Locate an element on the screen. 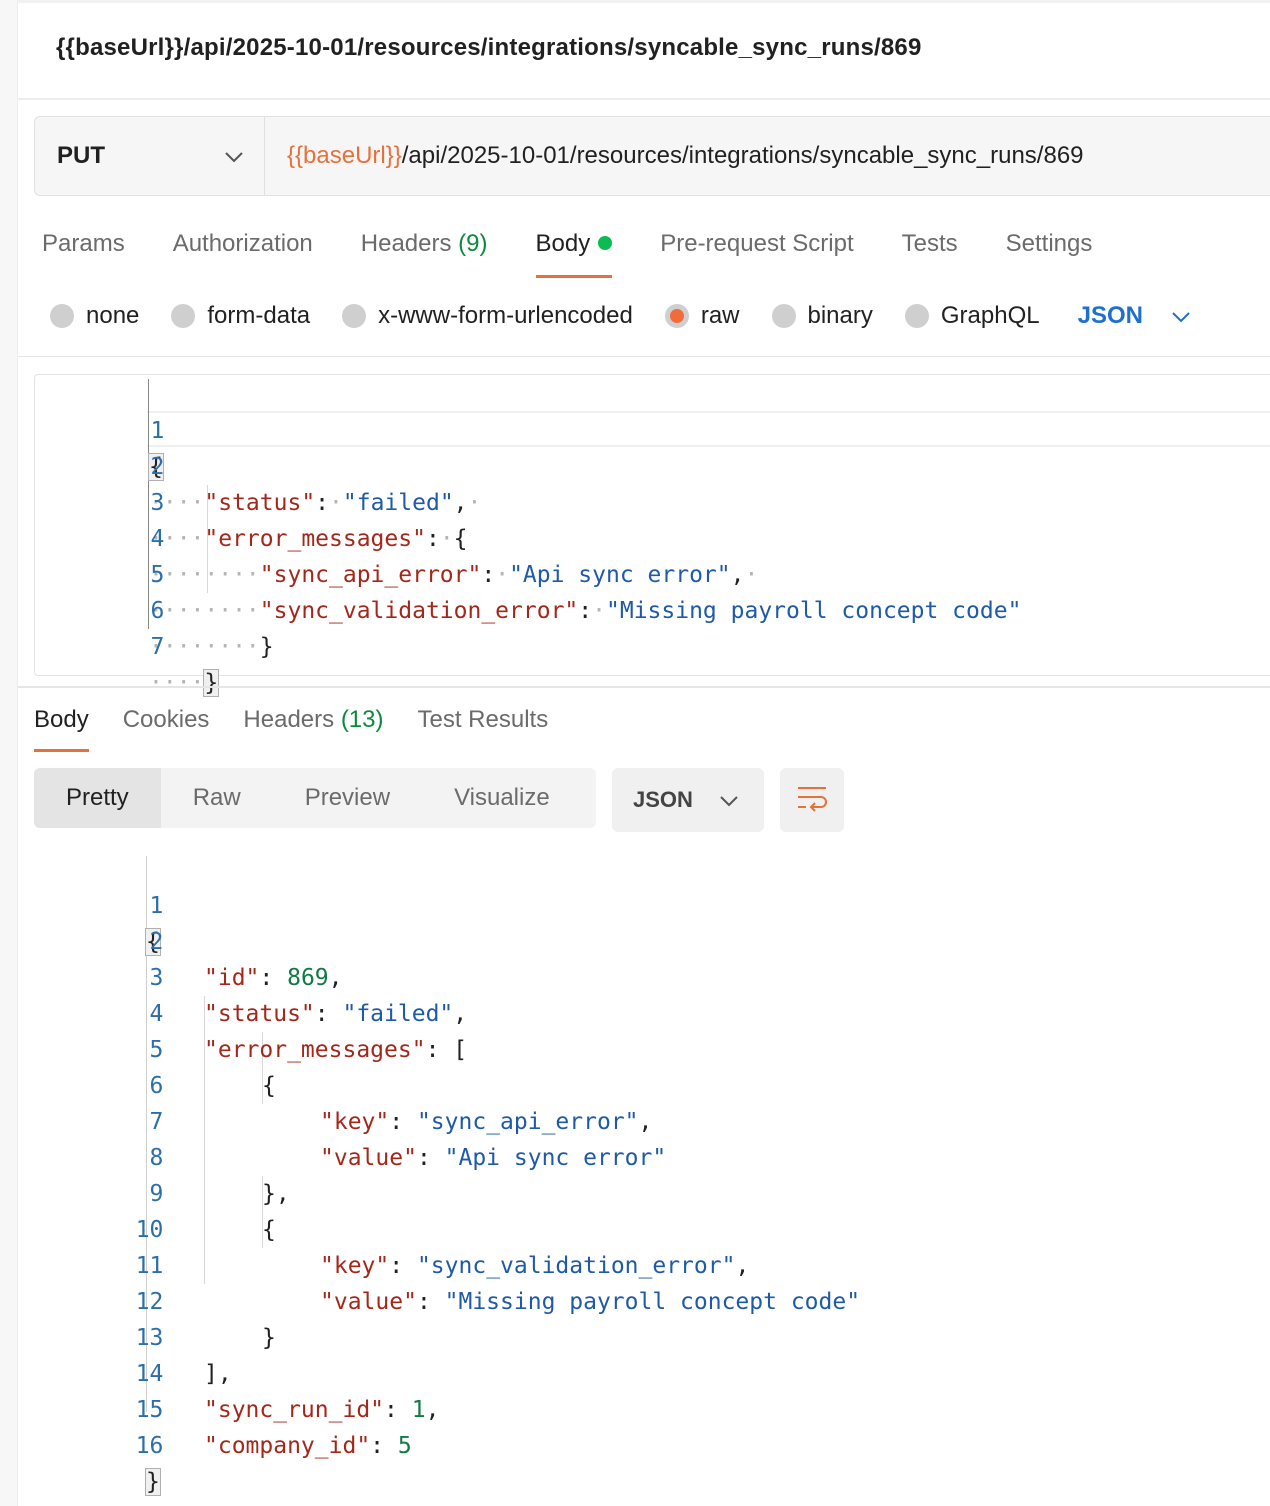 The width and height of the screenshot is (1270, 1506). body-modified-dot is located at coordinates (605, 243).